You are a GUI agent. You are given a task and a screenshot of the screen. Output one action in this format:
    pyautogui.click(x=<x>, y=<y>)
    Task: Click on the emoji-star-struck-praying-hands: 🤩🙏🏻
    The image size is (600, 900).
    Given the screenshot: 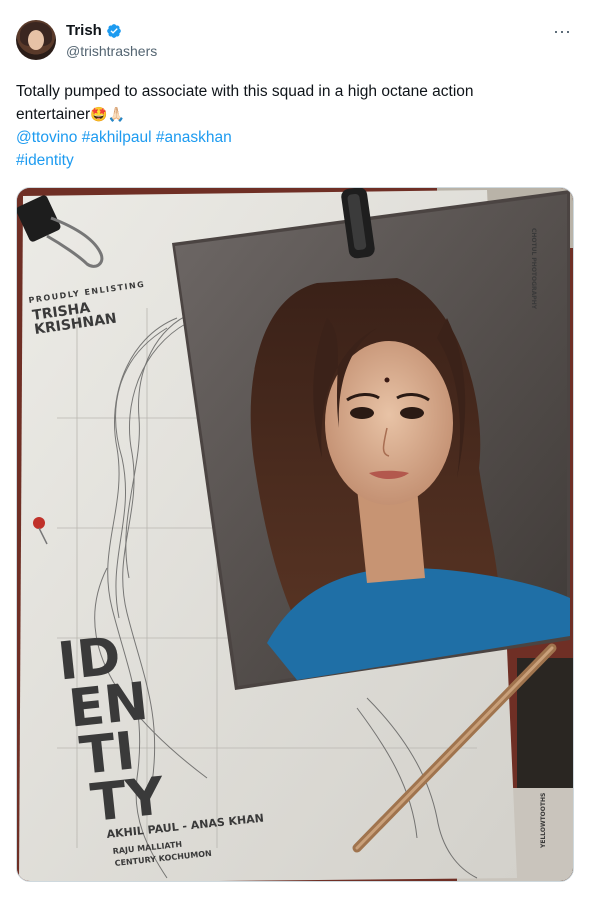 What is the action you would take?
    pyautogui.click(x=107, y=114)
    